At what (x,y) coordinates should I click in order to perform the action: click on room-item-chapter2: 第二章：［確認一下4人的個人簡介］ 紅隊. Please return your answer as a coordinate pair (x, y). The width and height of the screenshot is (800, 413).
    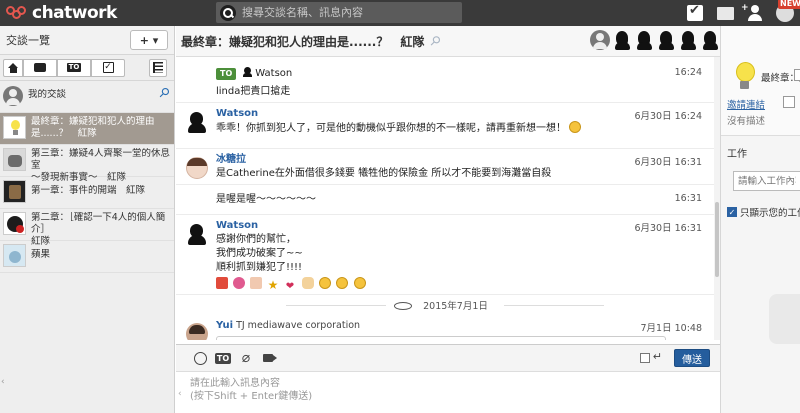
    Looking at the image, I should click on (87, 228).